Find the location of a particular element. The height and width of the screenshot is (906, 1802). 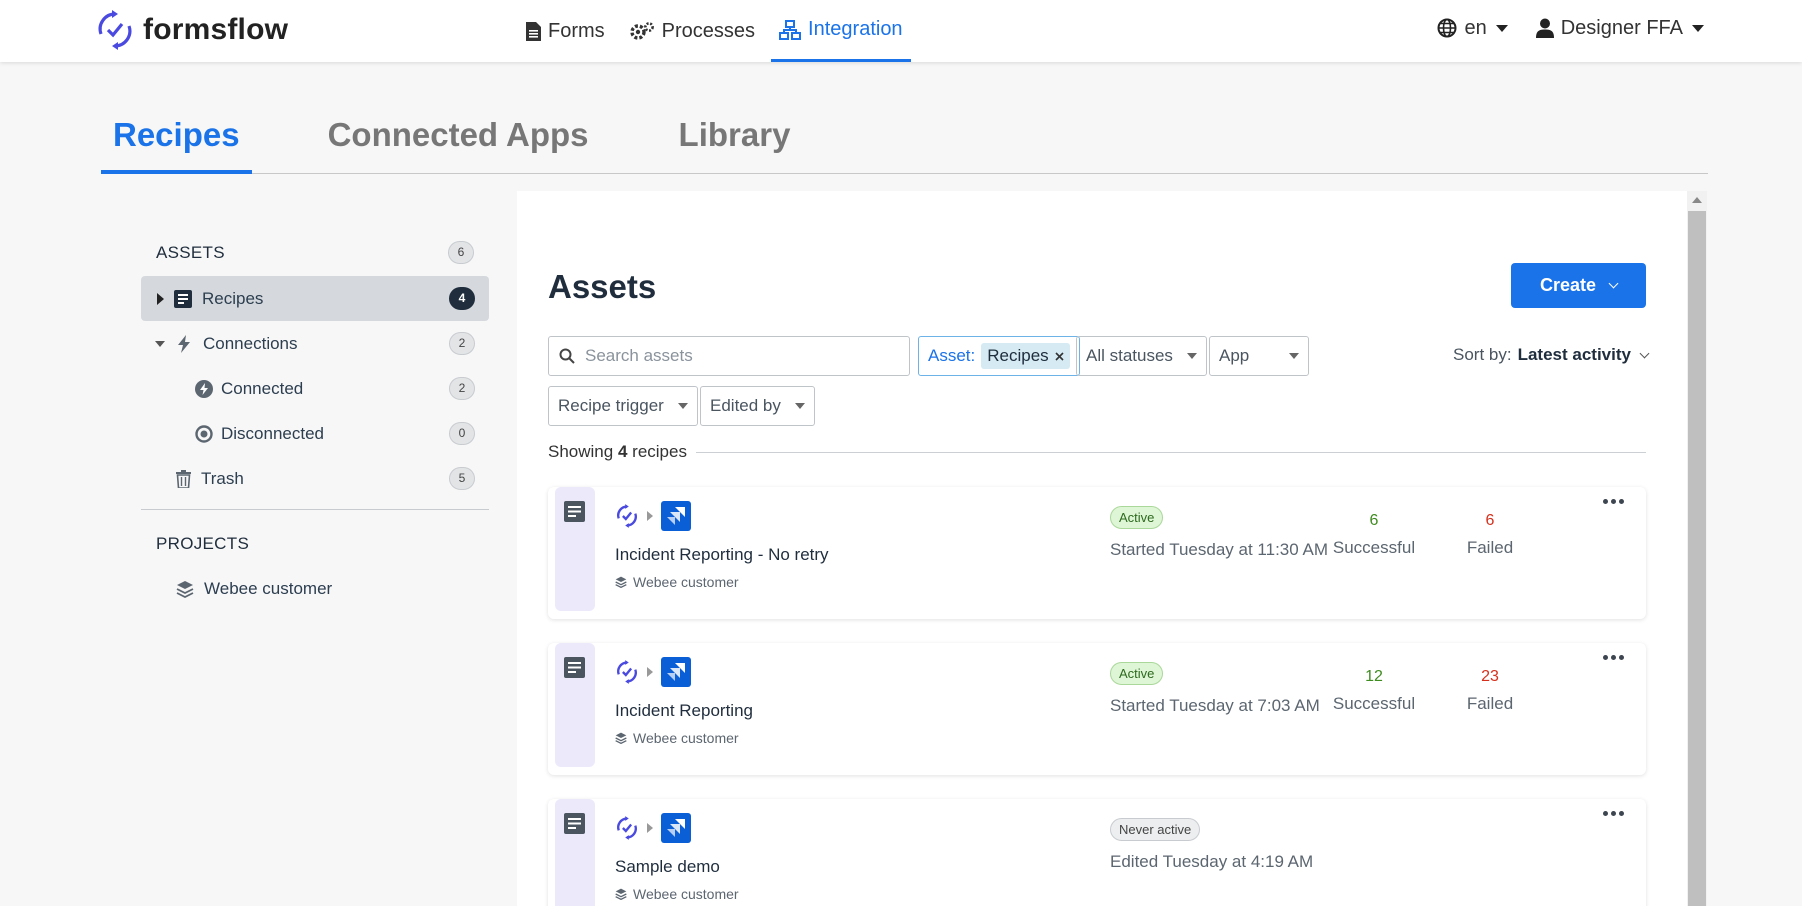

successful-count: 12 is located at coordinates (1374, 676).